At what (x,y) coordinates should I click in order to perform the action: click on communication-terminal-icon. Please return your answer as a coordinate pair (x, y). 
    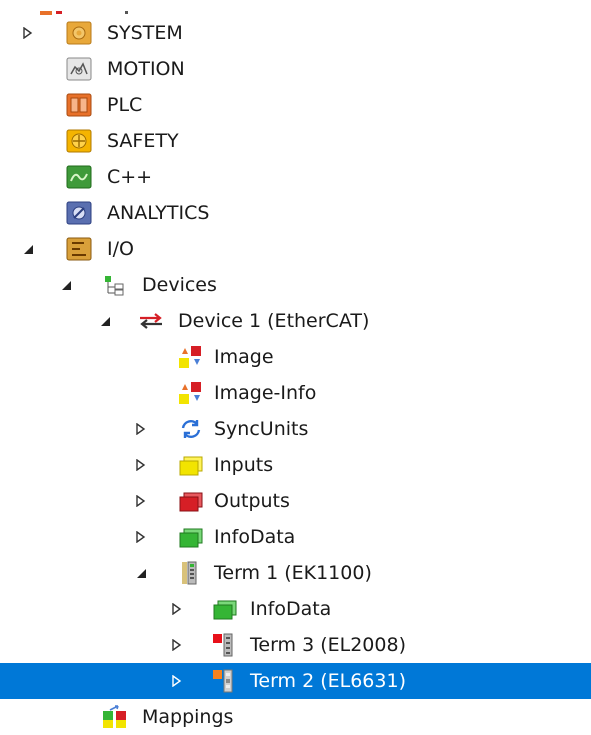
    Looking at the image, I should click on (225, 681).